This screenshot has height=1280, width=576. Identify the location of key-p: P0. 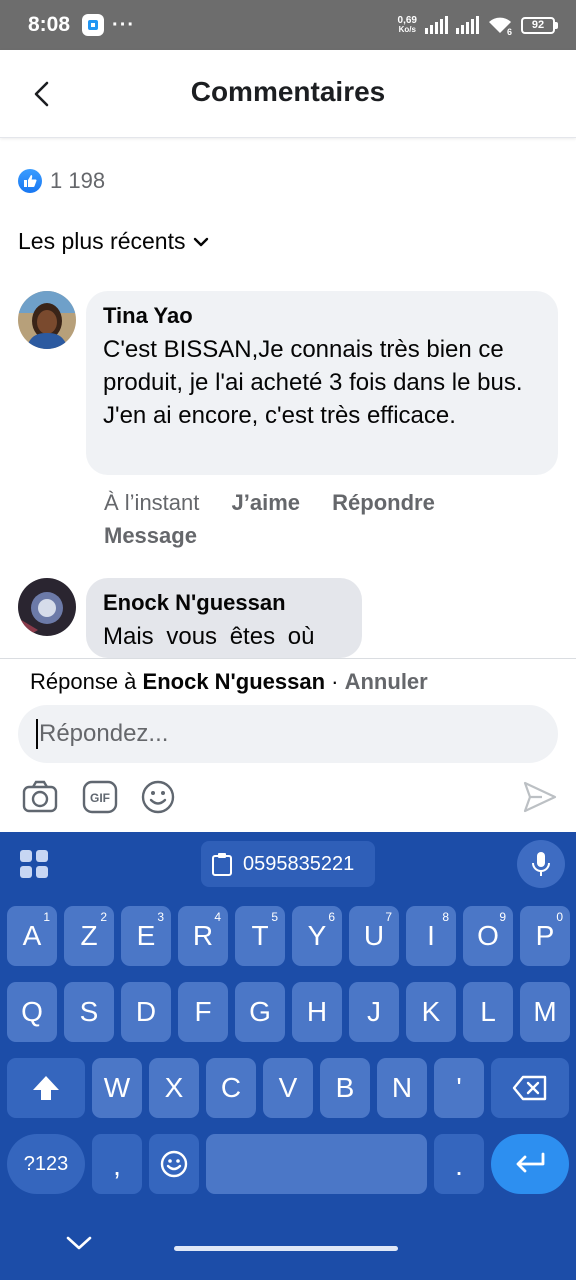
(545, 936).